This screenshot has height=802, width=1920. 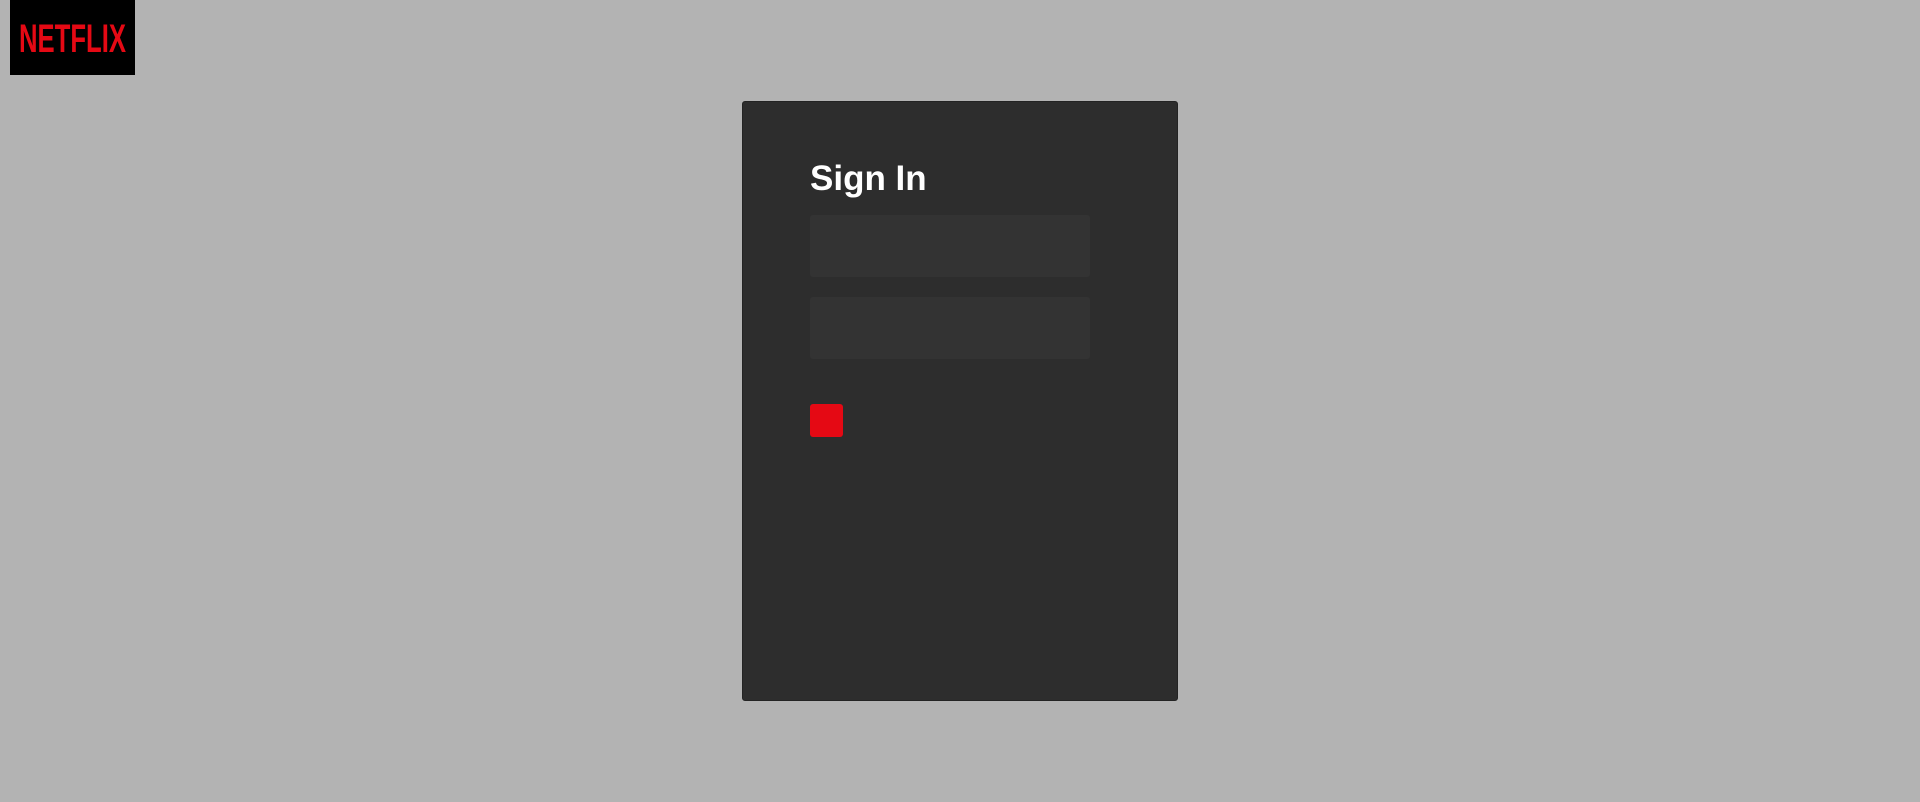 I want to click on netflix-logo: NETFLIX, so click(x=72, y=37).